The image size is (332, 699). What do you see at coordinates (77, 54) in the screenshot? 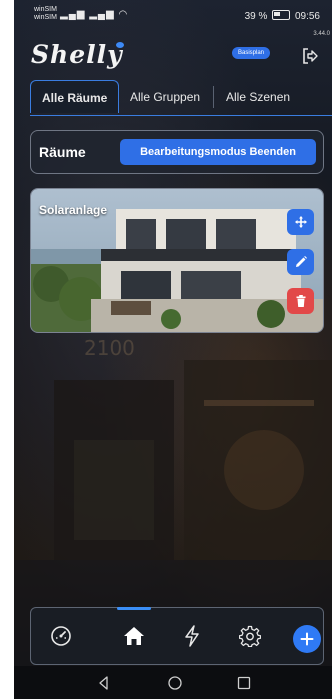
I see `shelly-logo: Shelly` at bounding box center [77, 54].